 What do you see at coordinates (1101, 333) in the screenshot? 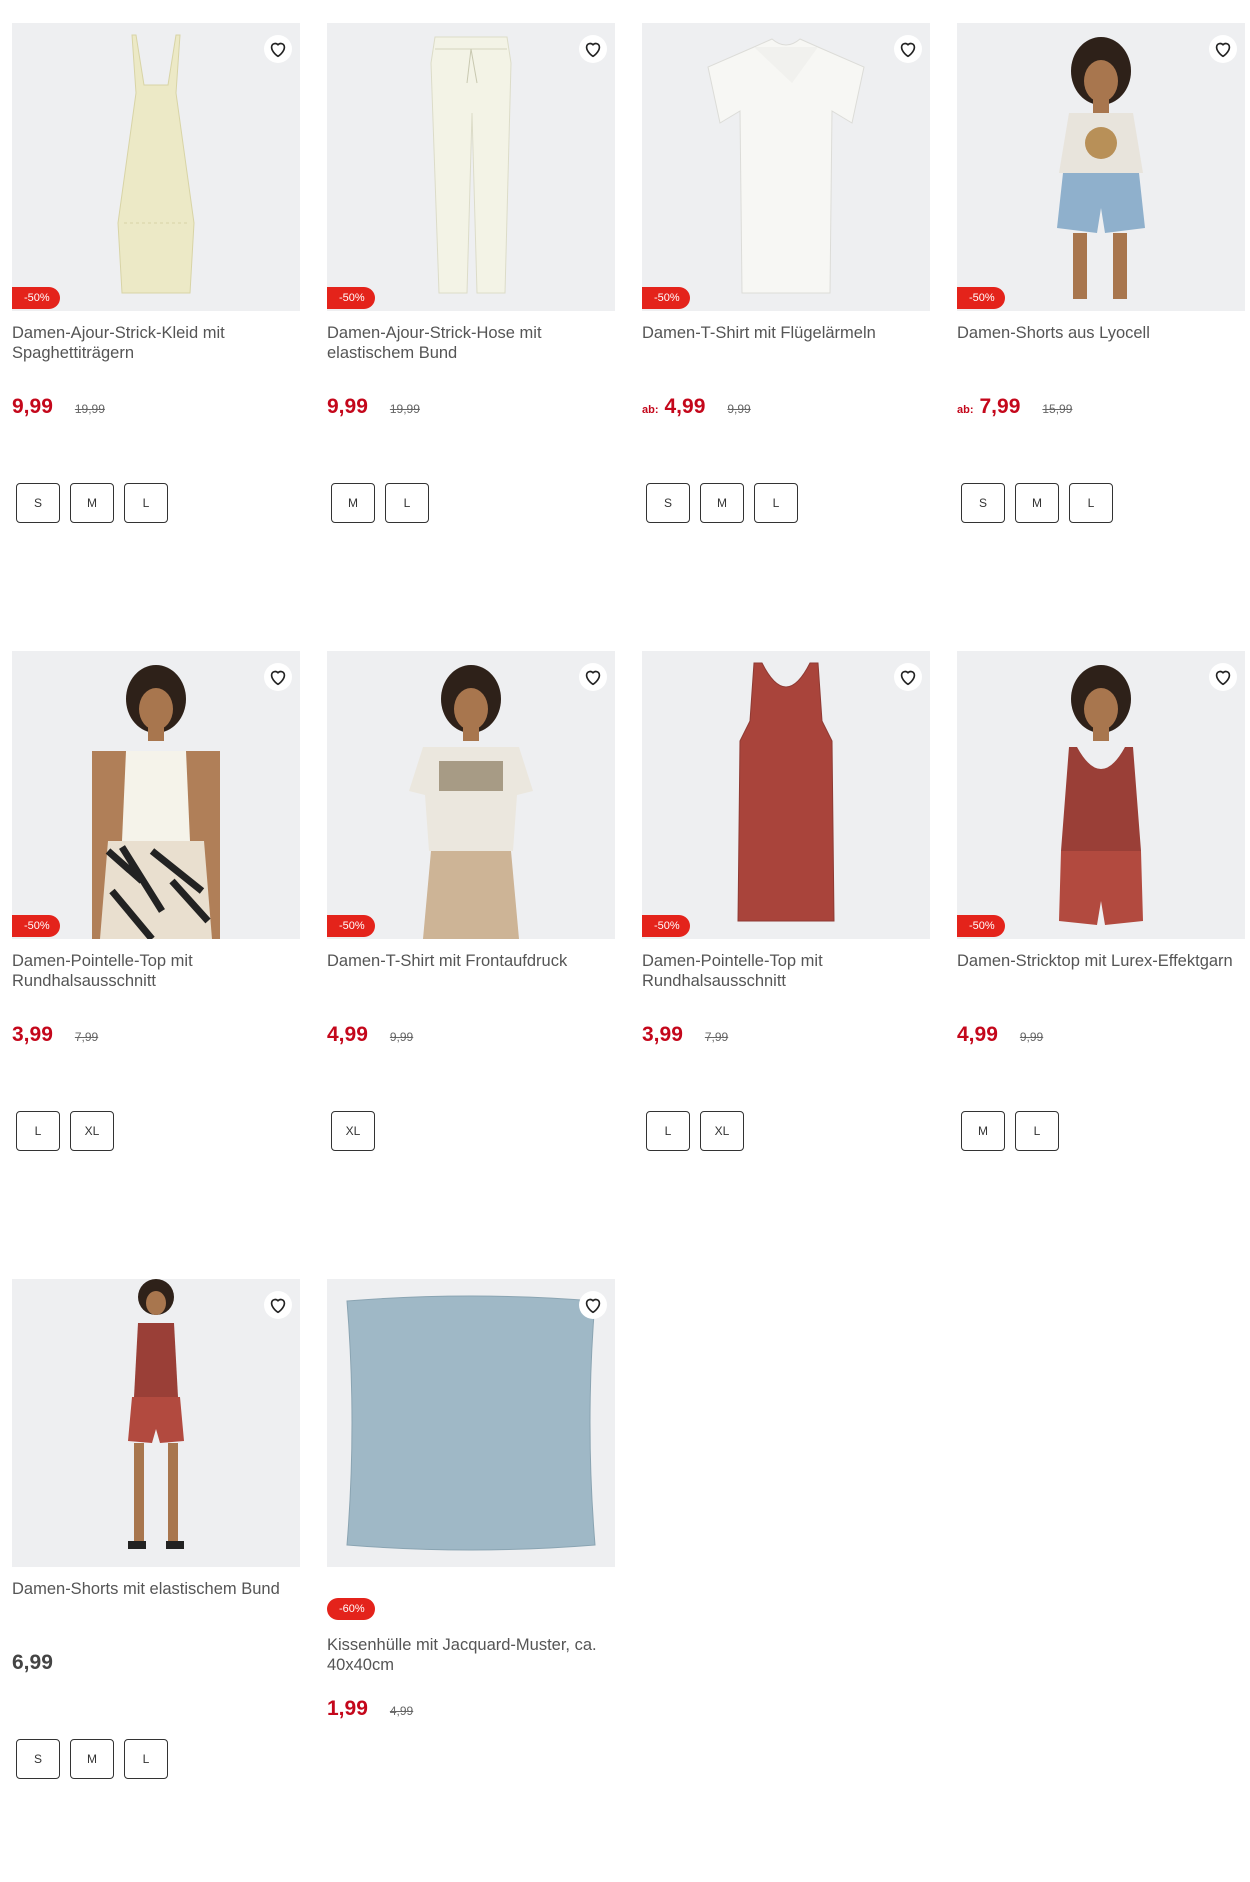
I see `product-title: Damen-Shorts aus Lyocell` at bounding box center [1101, 333].